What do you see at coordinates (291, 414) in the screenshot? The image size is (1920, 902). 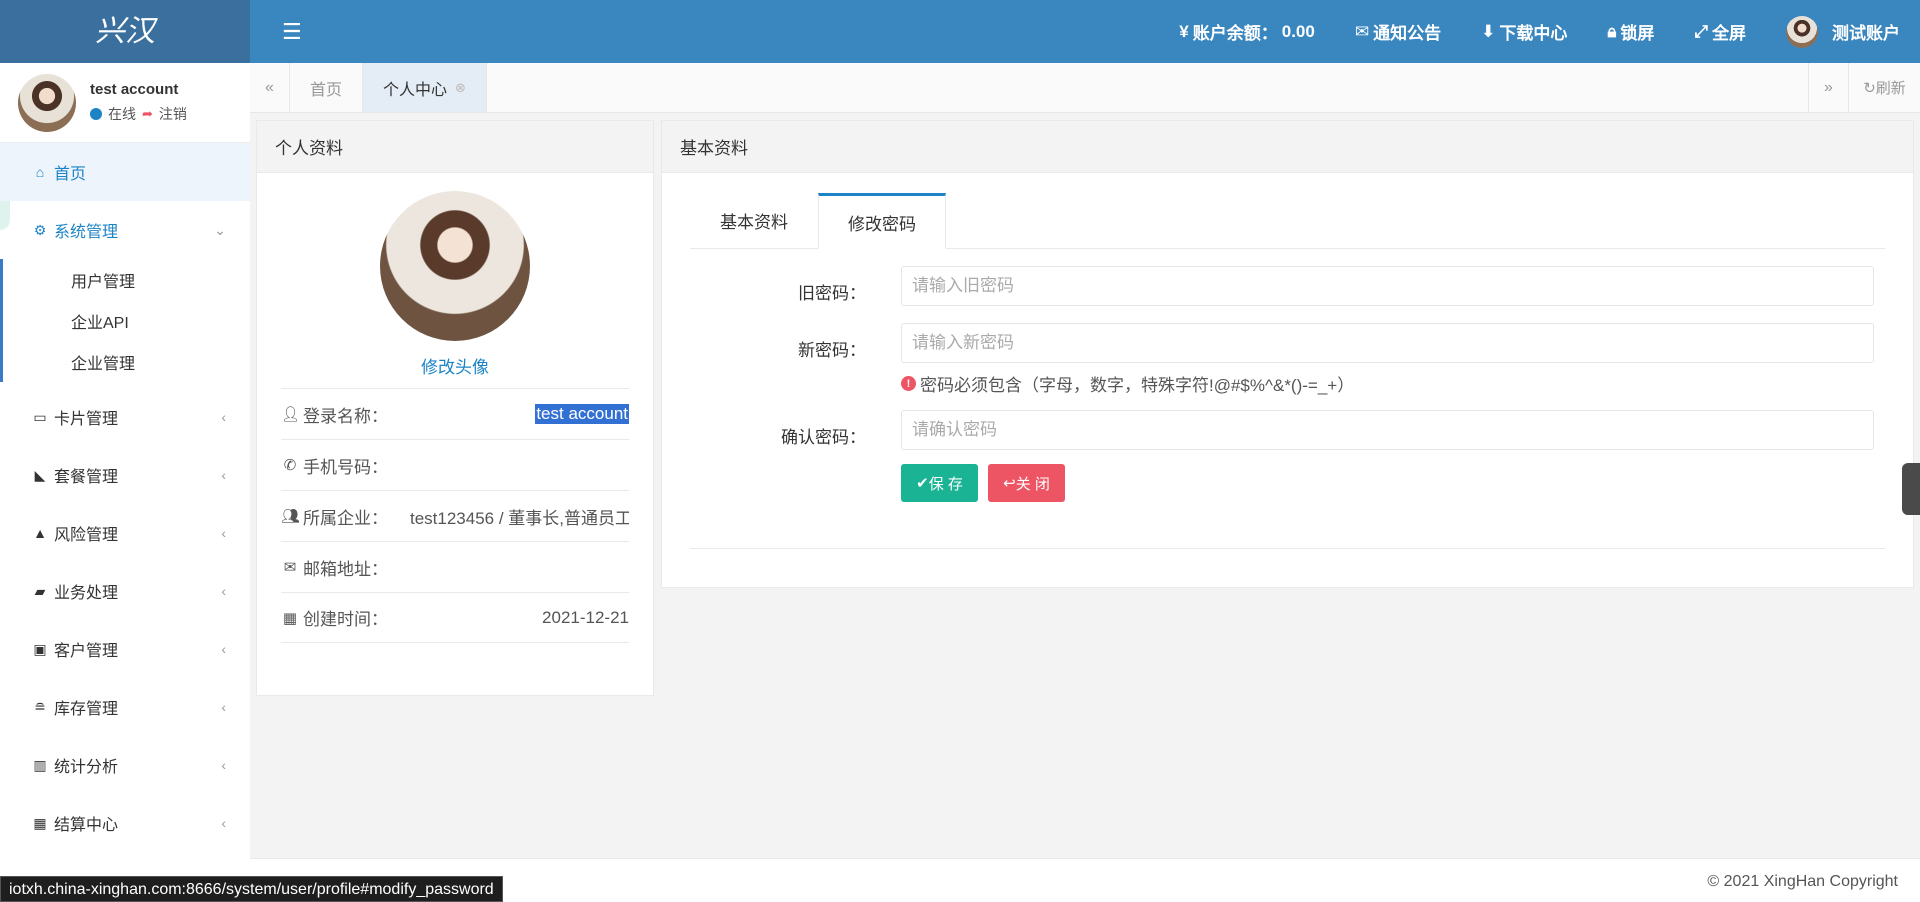 I see `user-icon: 👤︎` at bounding box center [291, 414].